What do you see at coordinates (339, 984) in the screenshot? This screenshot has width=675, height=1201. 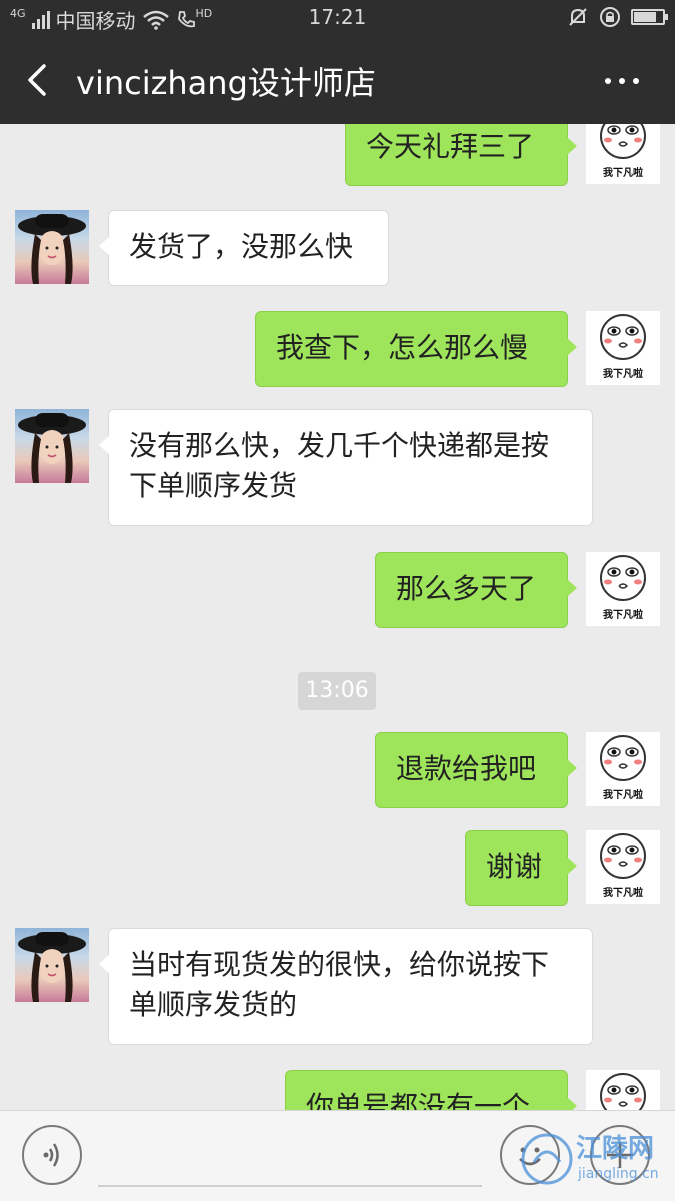 I see `message-text: 当时有现货发的很快，给你说按下单顺序发货的` at bounding box center [339, 984].